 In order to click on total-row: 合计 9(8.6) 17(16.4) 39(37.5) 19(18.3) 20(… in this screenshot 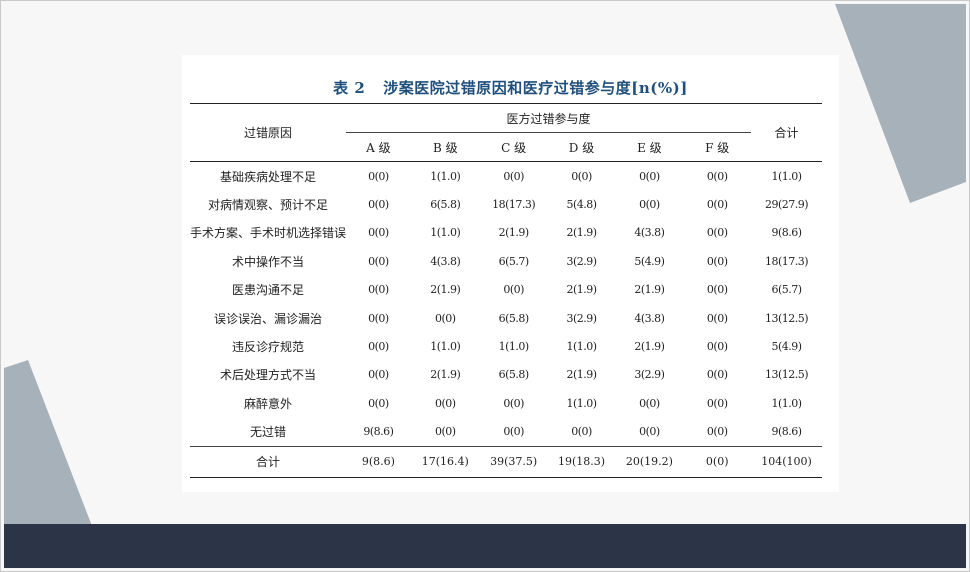, I will do `click(506, 461)`.